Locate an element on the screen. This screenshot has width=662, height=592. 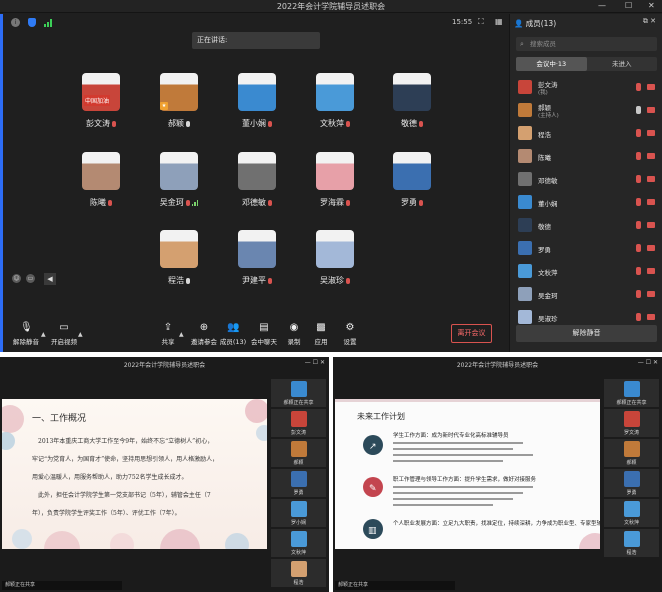
mic-off-icon: 🎙 is located at coordinates (26, 327).